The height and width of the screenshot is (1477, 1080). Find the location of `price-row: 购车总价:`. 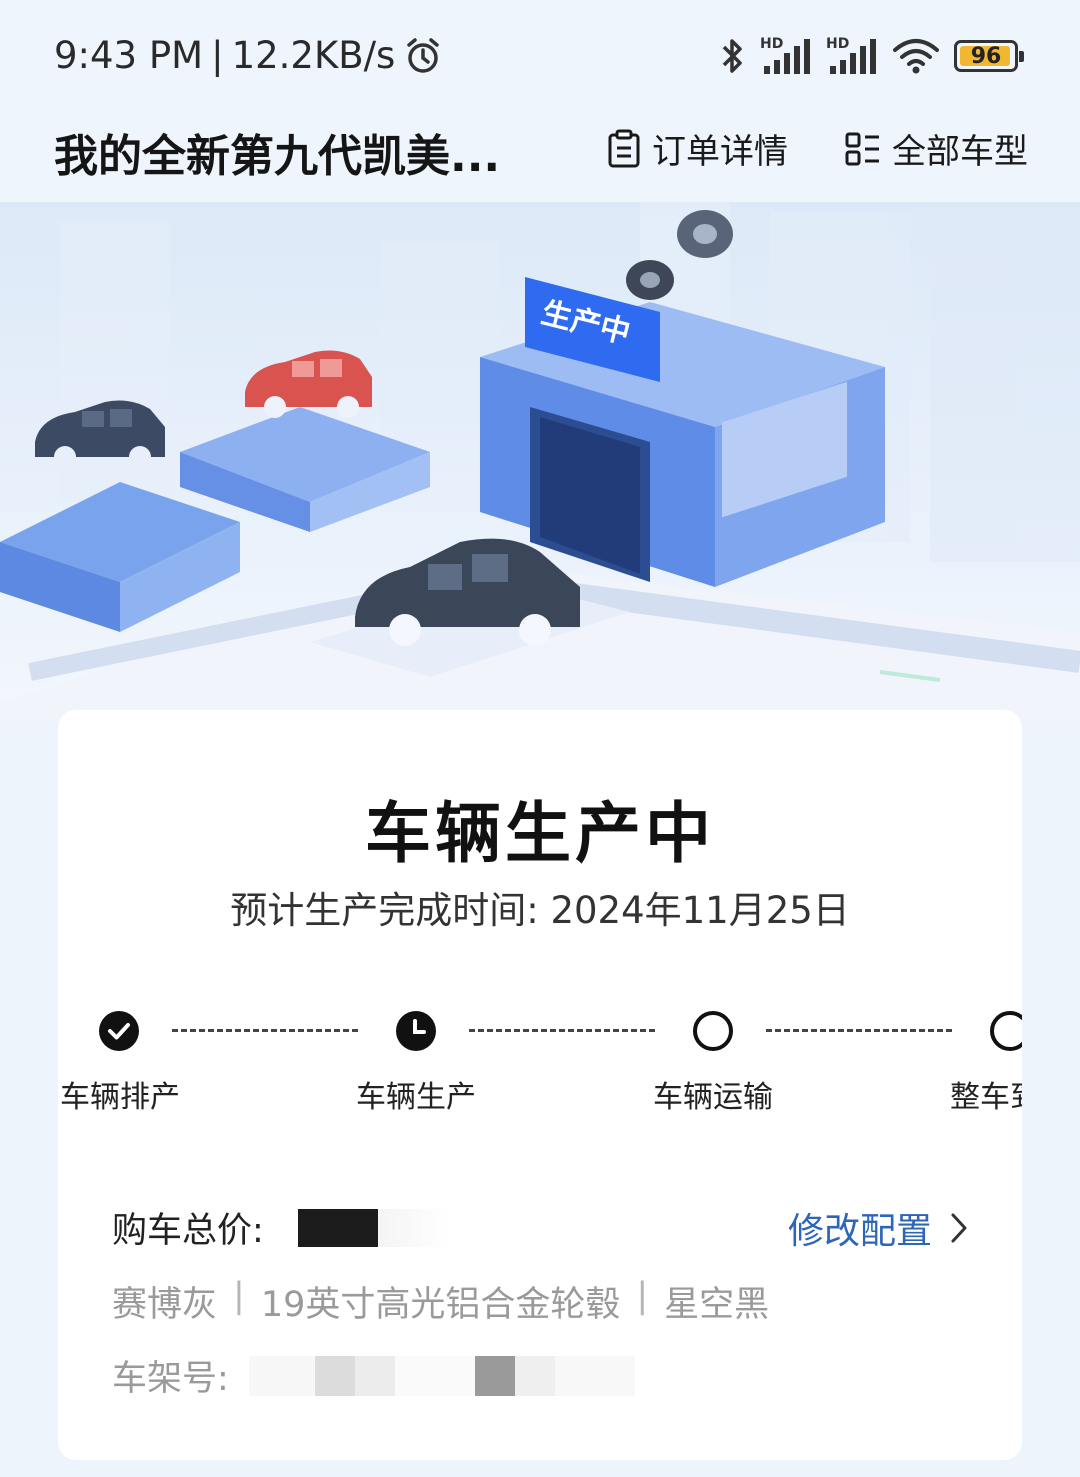

price-row: 购车总价: is located at coordinates (280, 1227).